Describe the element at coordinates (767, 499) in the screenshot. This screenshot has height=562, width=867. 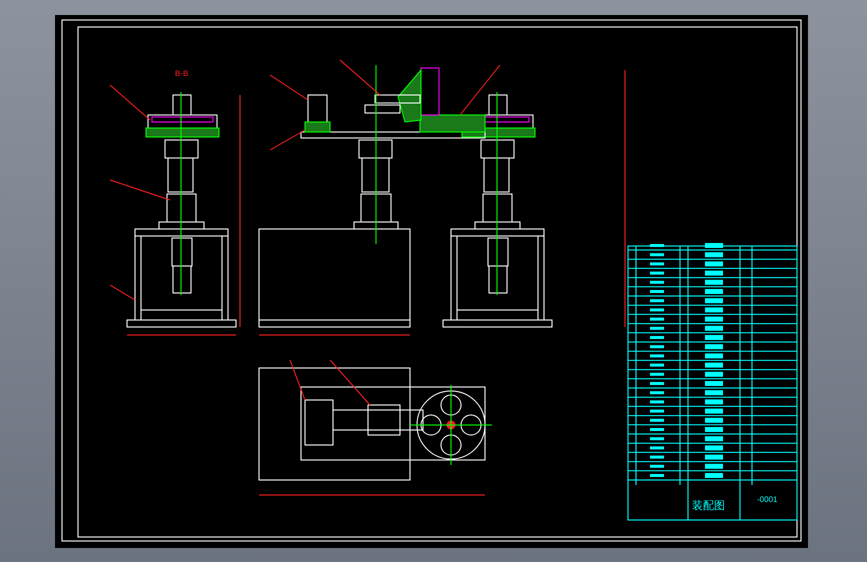
I see `drawing-number: -0001` at that location.